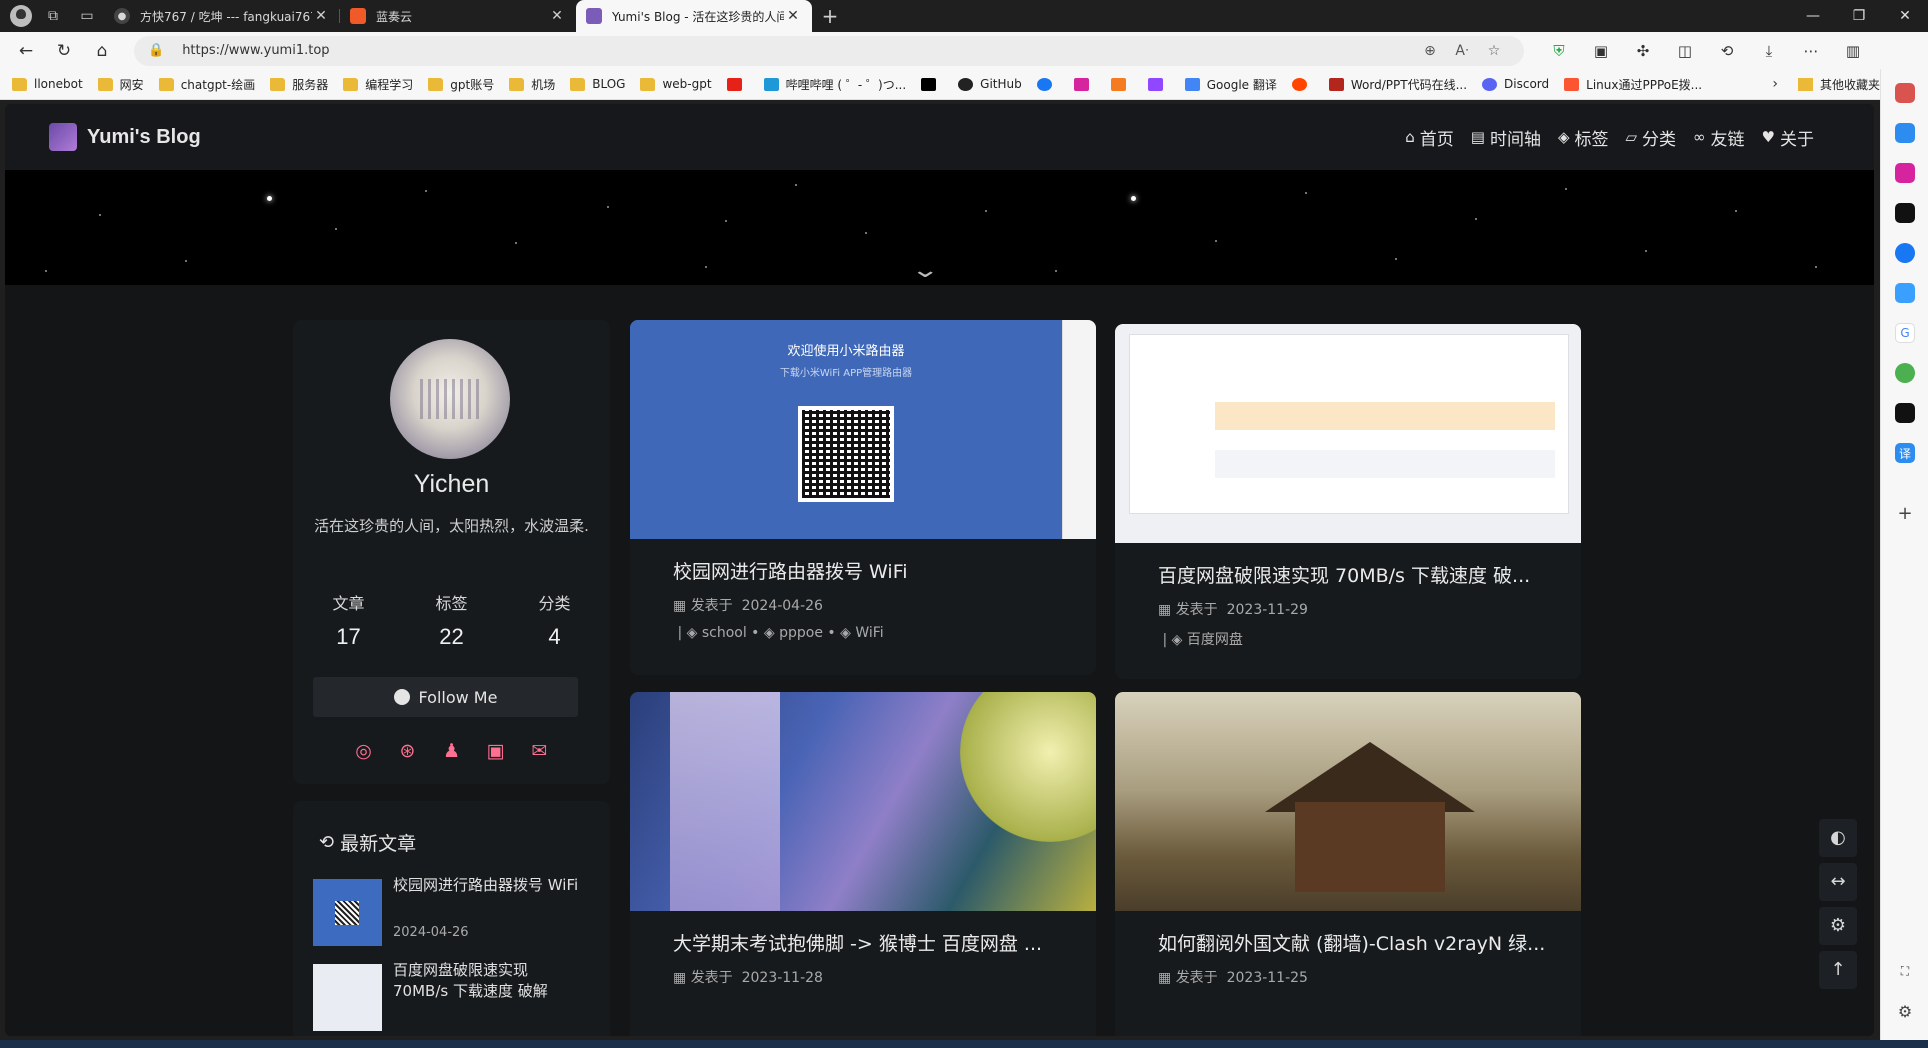 This screenshot has width=1928, height=1048. What do you see at coordinates (1230, 84) in the screenshot?
I see `bookmark-google-translate: Google 翻译` at bounding box center [1230, 84].